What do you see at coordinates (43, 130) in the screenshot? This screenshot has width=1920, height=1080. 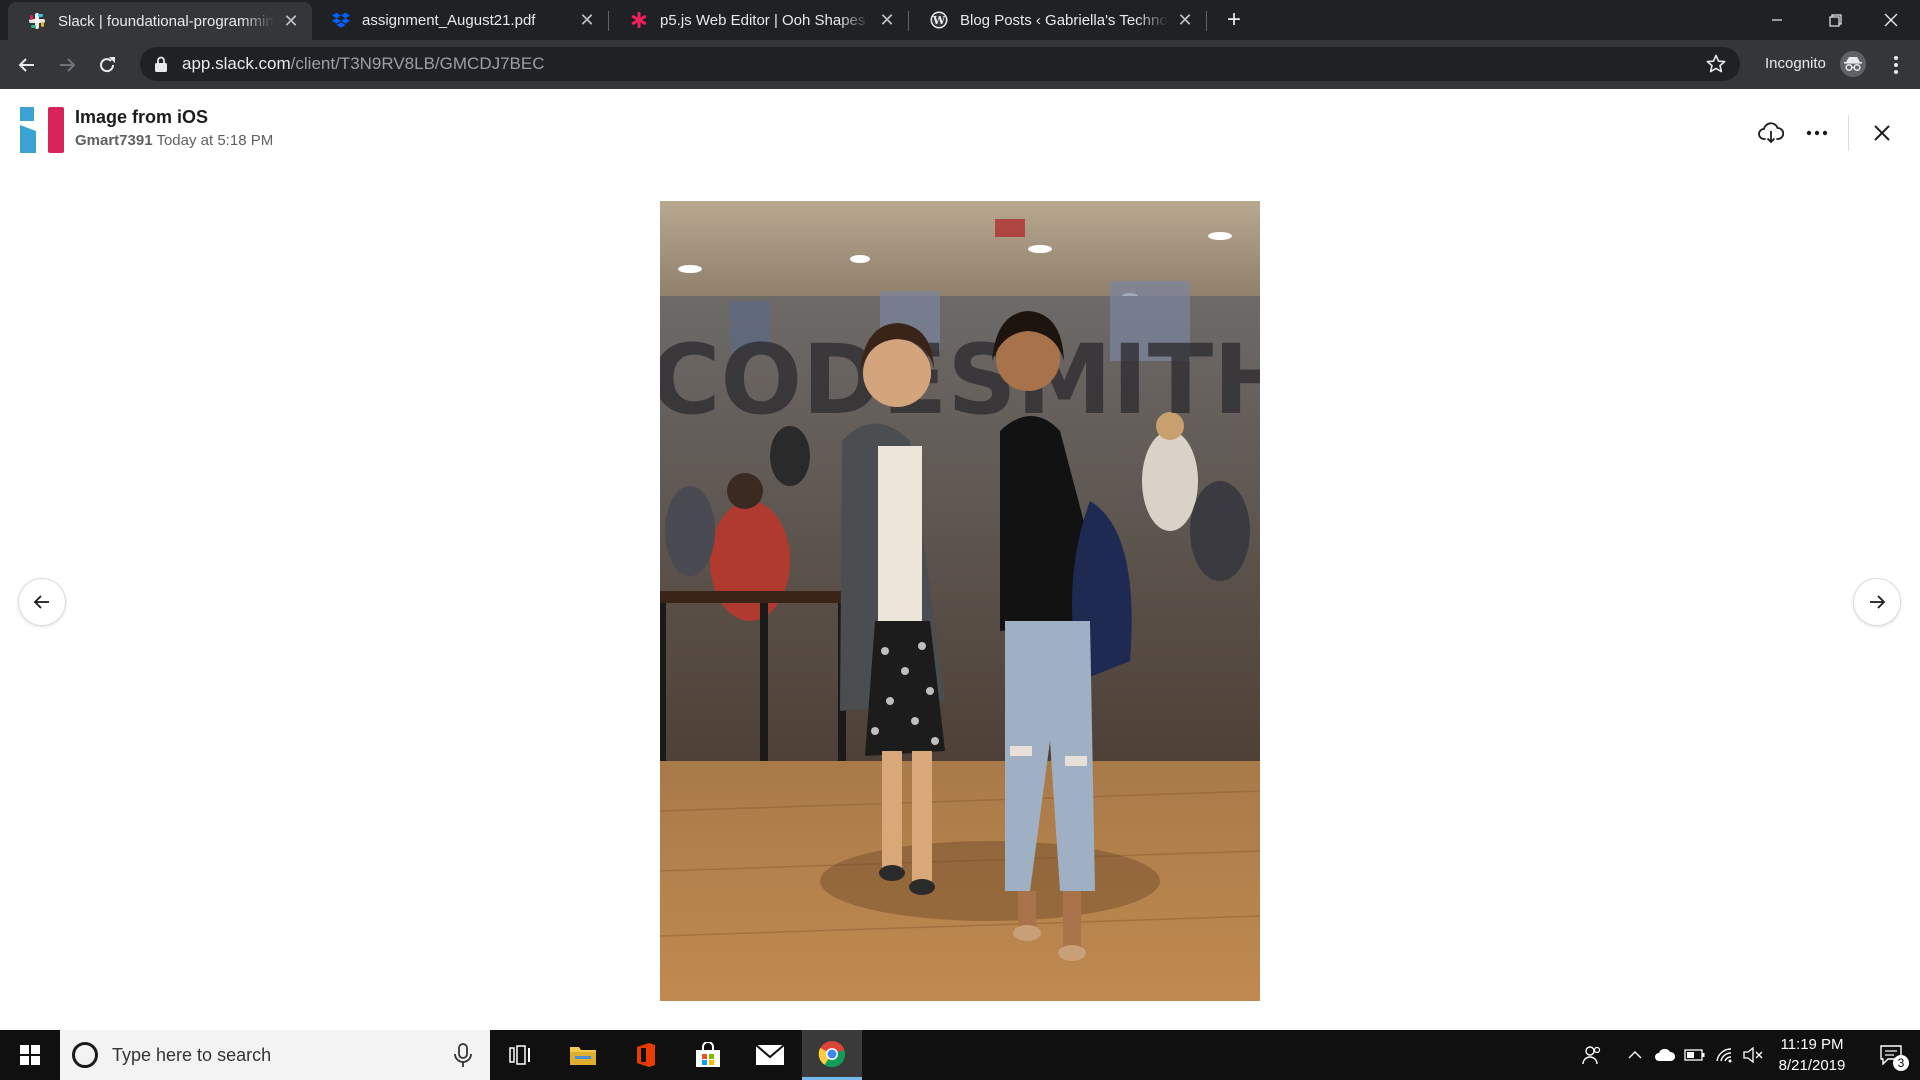 I see `workspace-logo` at bounding box center [43, 130].